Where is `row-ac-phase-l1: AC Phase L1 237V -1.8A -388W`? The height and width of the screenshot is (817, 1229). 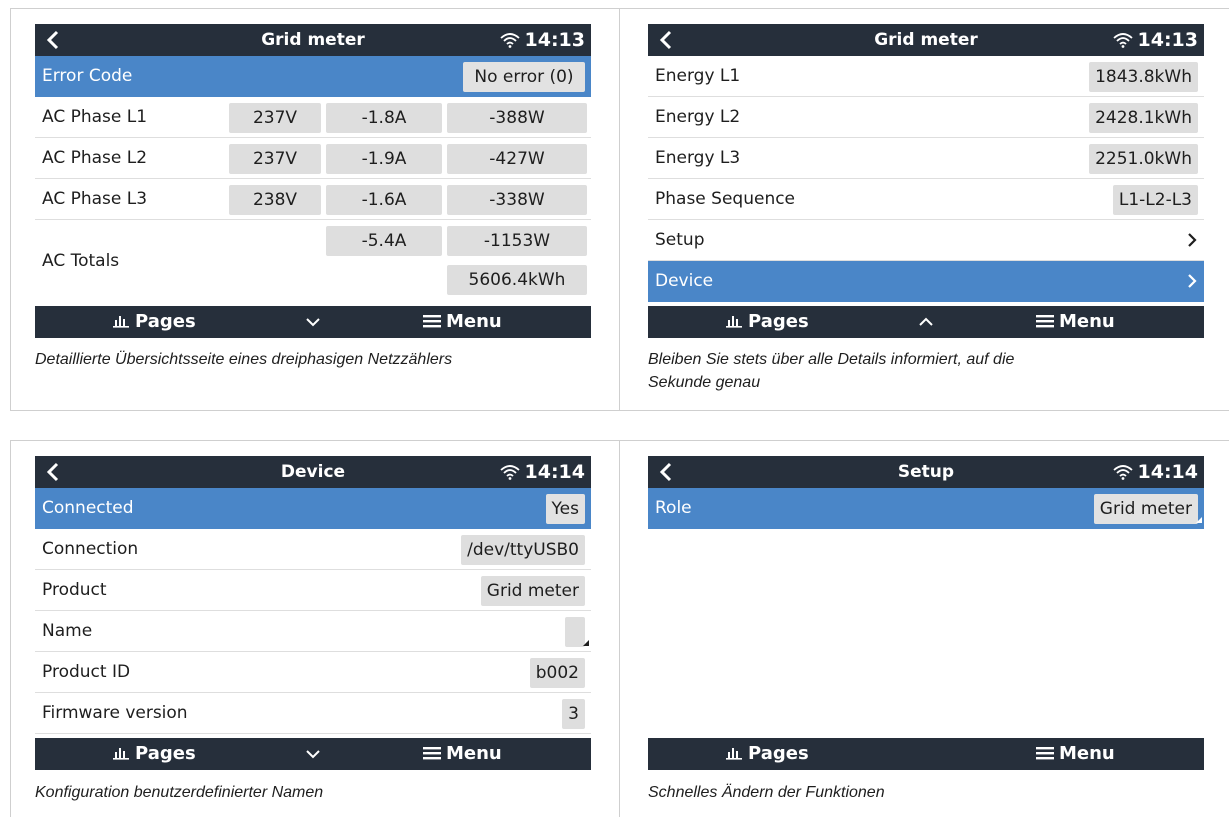
row-ac-phase-l1: AC Phase L1 237V -1.8A -388W is located at coordinates (313, 117).